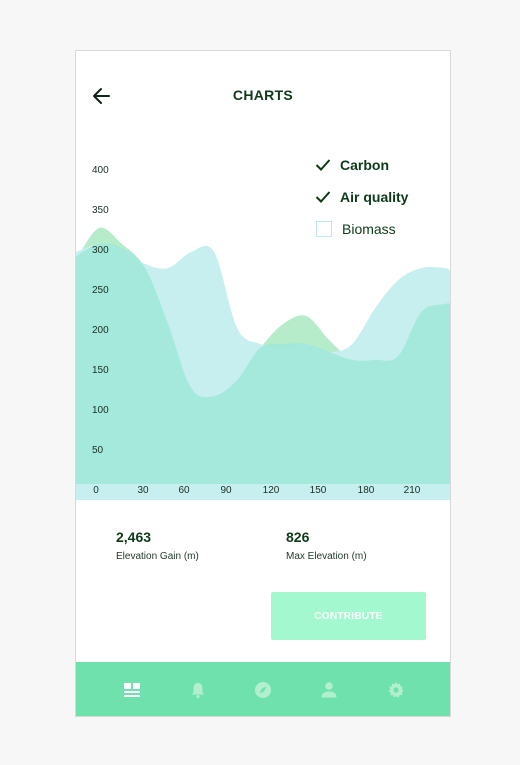 This screenshot has width=520, height=765. I want to click on nav-item-settings, so click(396, 690).